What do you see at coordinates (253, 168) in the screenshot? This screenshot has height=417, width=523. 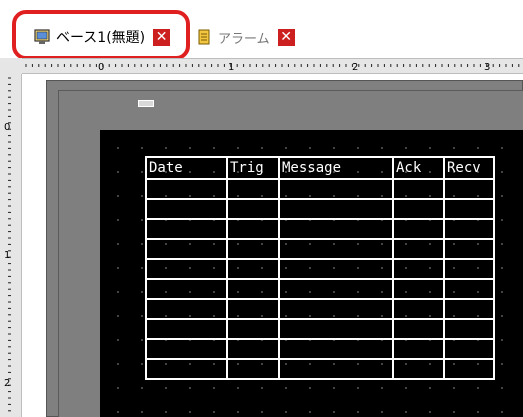 I see `column-header-trig: Trig` at bounding box center [253, 168].